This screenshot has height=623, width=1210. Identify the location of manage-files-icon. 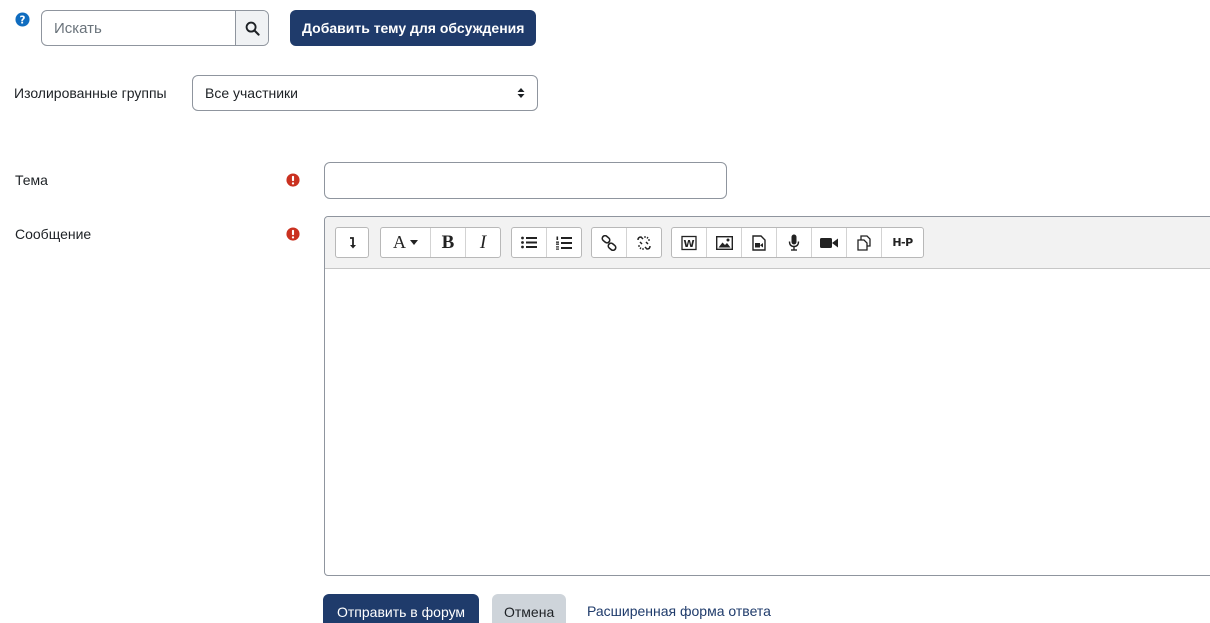
(864, 242).